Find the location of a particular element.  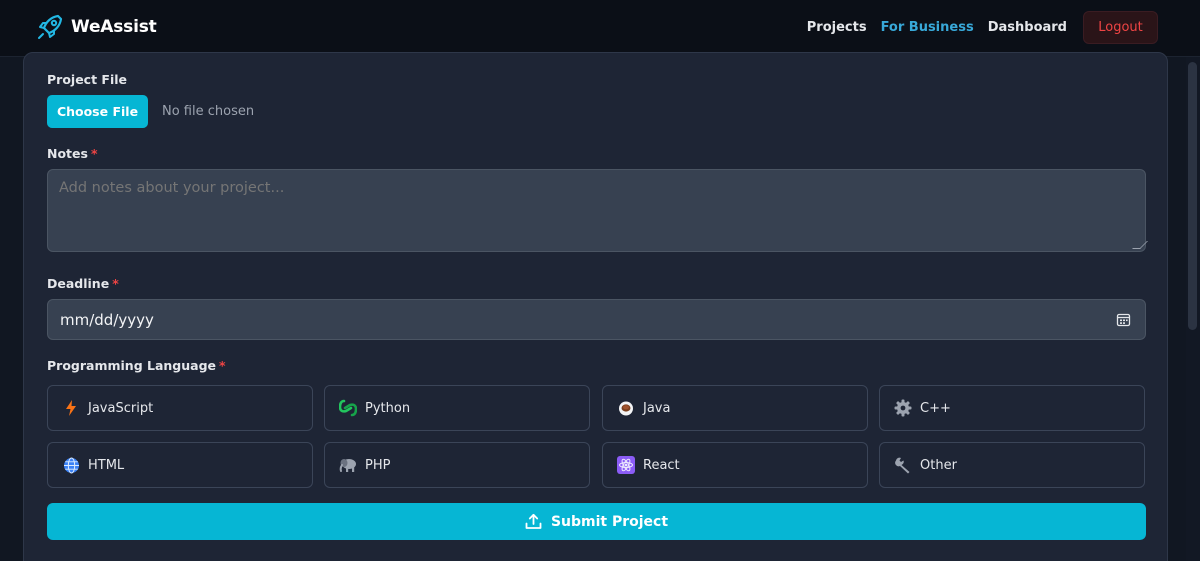

nav-link-dashboard: Dashboard is located at coordinates (1027, 27).